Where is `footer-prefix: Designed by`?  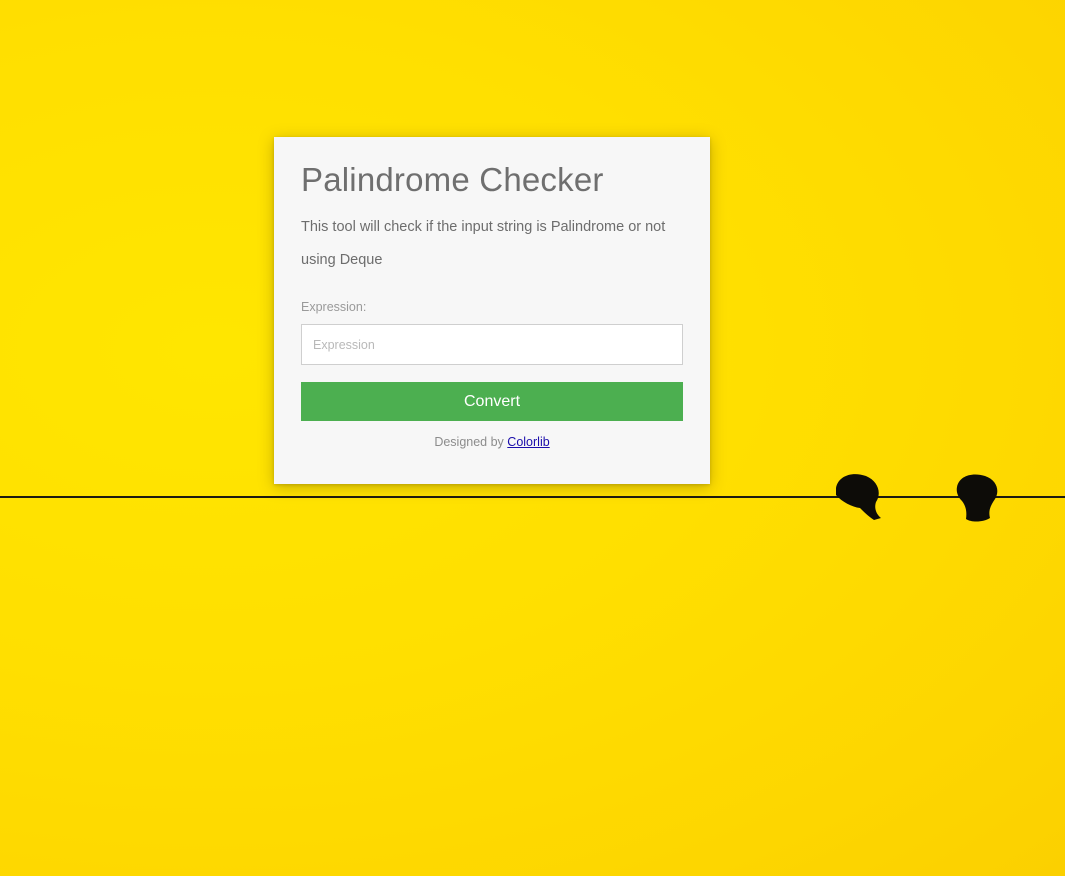 footer-prefix: Designed by is located at coordinates (469, 442).